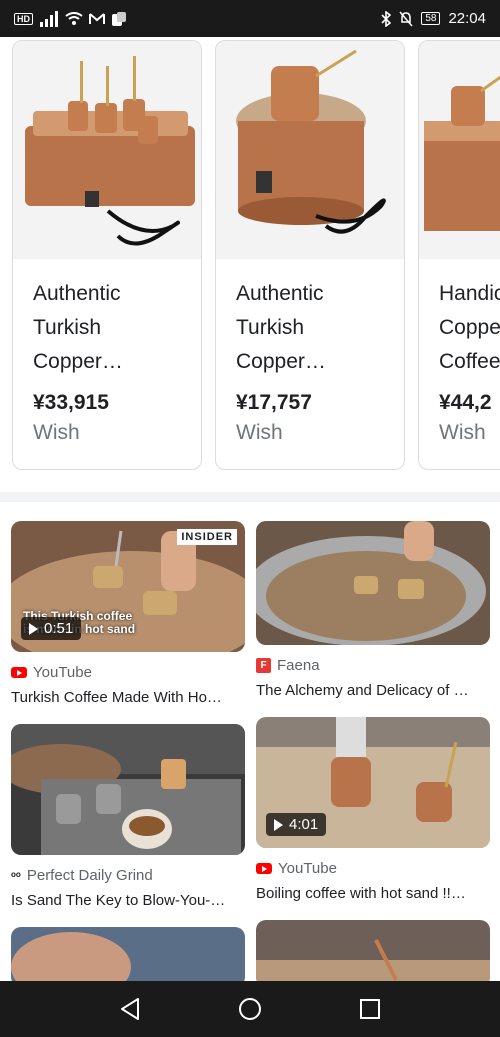 This screenshot has height=1037, width=500. I want to click on recents-button, so click(370, 1009).